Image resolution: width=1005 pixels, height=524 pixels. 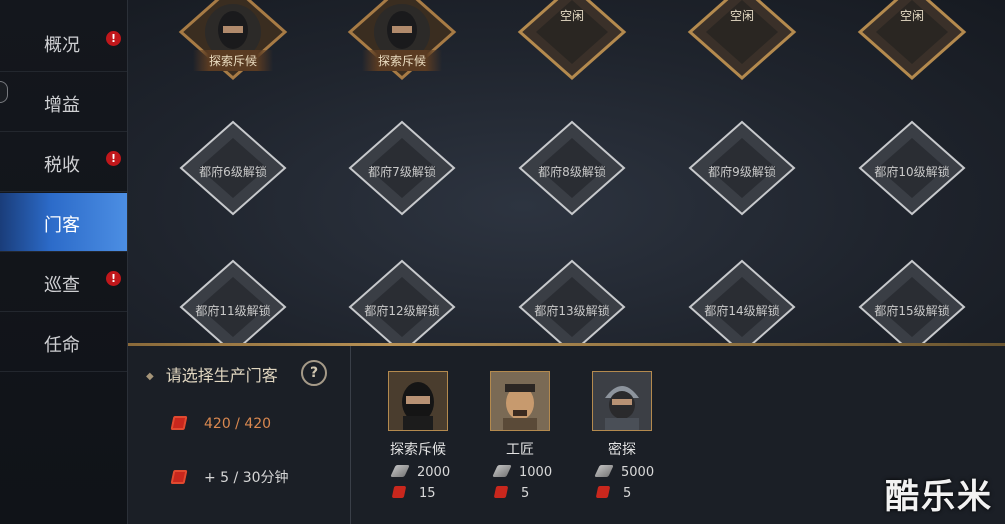 I want to click on sidebar-item-appoint: 任命, so click(x=63, y=342).